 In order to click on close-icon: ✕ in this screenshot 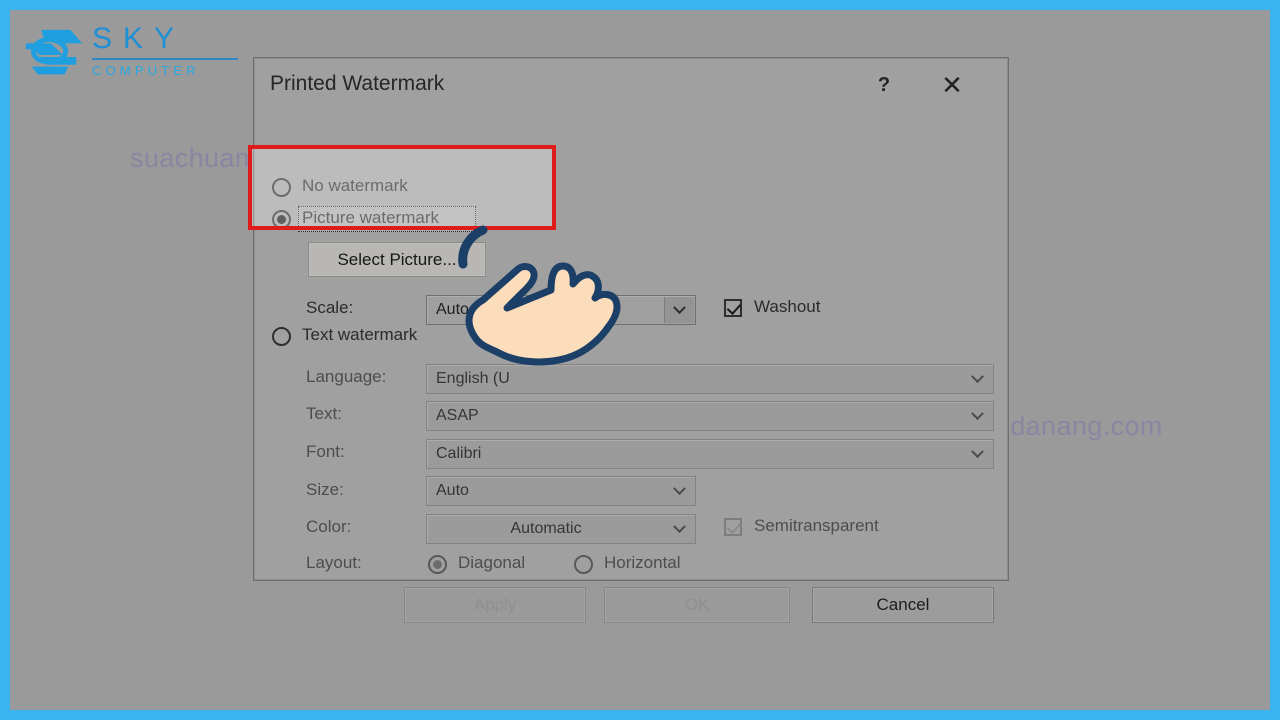, I will do `click(952, 85)`.